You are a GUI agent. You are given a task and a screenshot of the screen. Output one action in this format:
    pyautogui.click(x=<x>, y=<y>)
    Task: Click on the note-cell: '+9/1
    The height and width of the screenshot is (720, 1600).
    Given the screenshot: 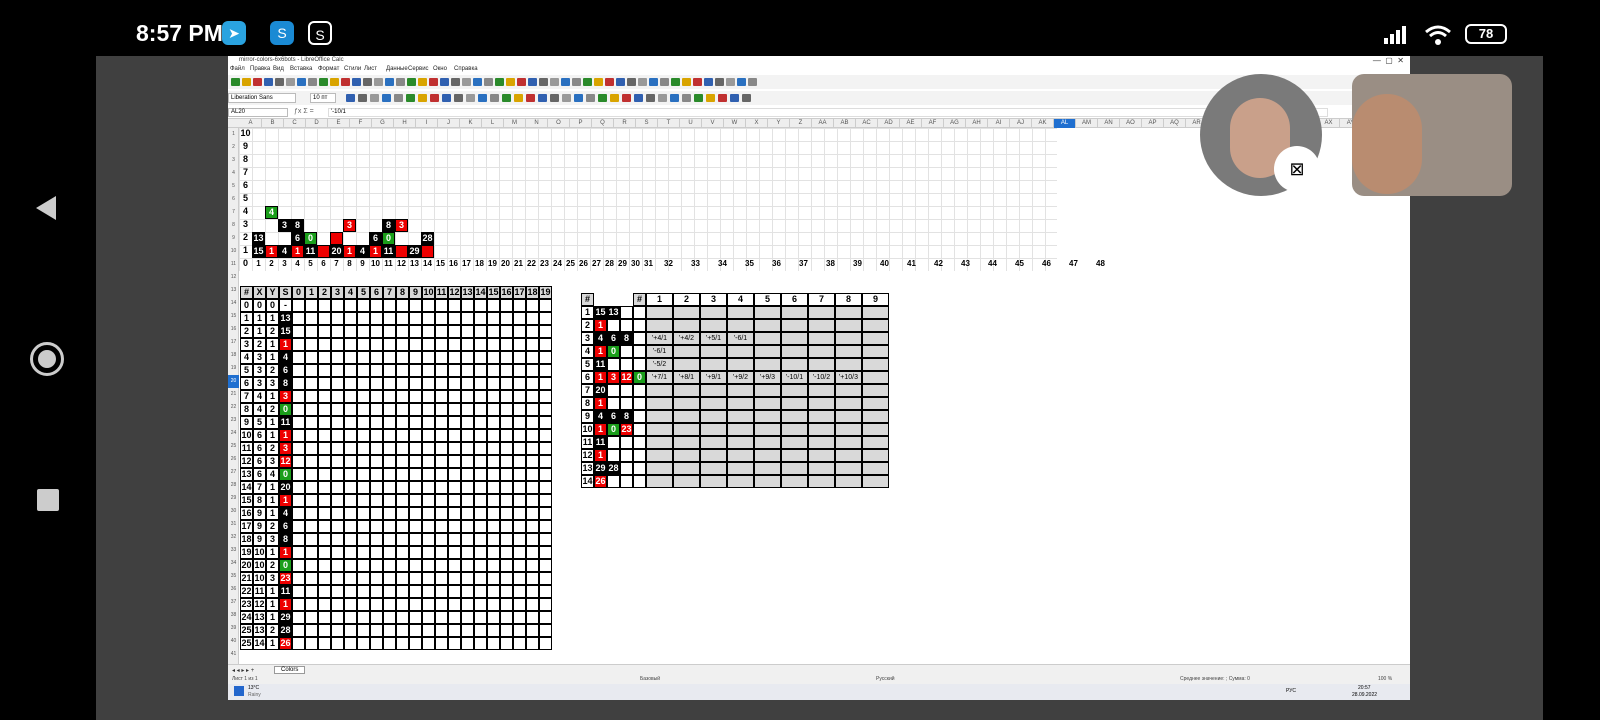 What is the action you would take?
    pyautogui.click(x=713, y=377)
    